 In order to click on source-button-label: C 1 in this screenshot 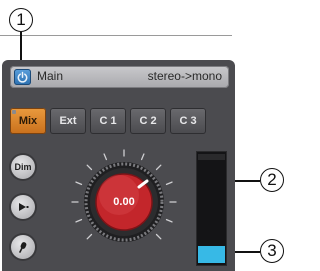, I will do `click(108, 121)`.